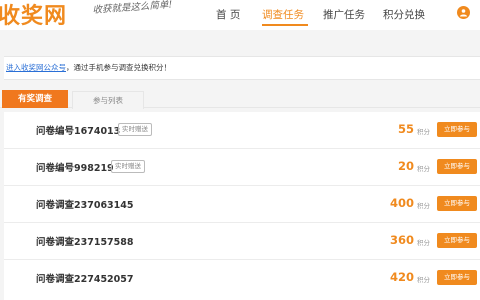 Image resolution: width=480 pixels, height=300 pixels. I want to click on notice-bar: 进入收奖网公众号，通过手机参与调查兑换积分！, so click(242, 68).